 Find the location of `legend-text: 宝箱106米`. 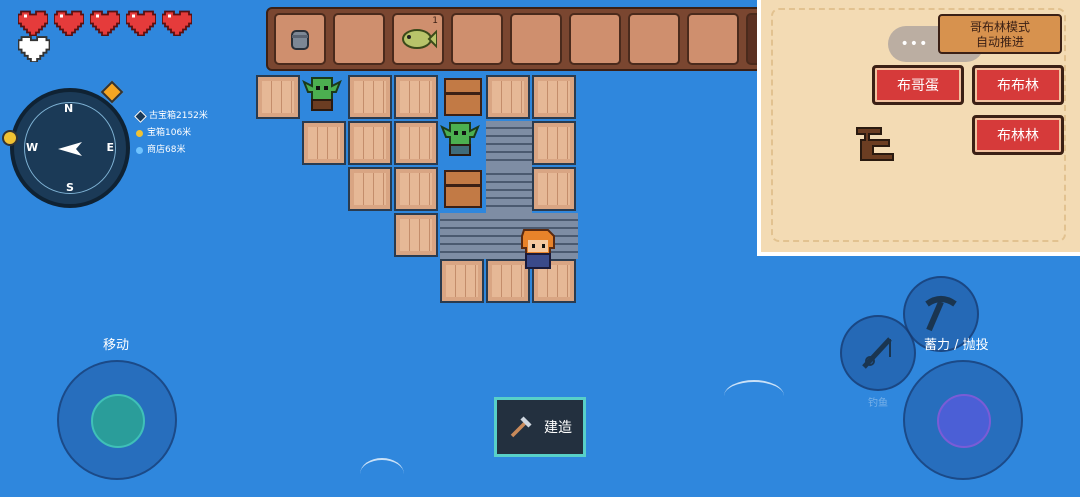

legend-text: 宝箱106米 is located at coordinates (169, 133).